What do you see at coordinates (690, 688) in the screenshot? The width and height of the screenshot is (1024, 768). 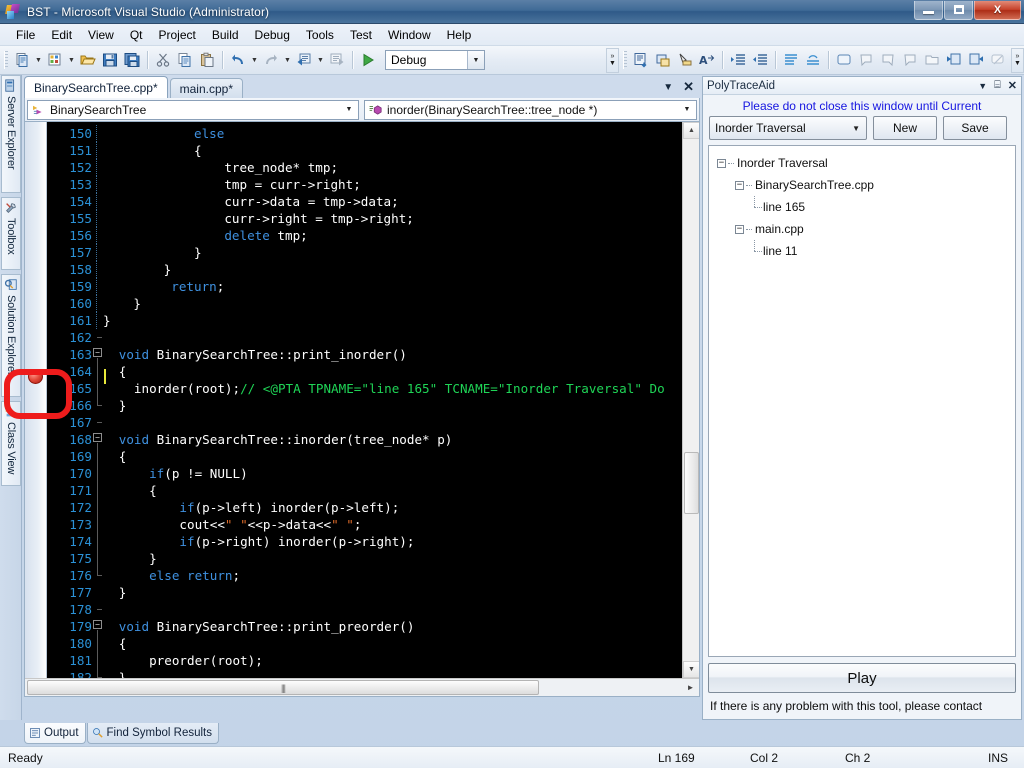 I see `scroll-right-button: ►` at bounding box center [690, 688].